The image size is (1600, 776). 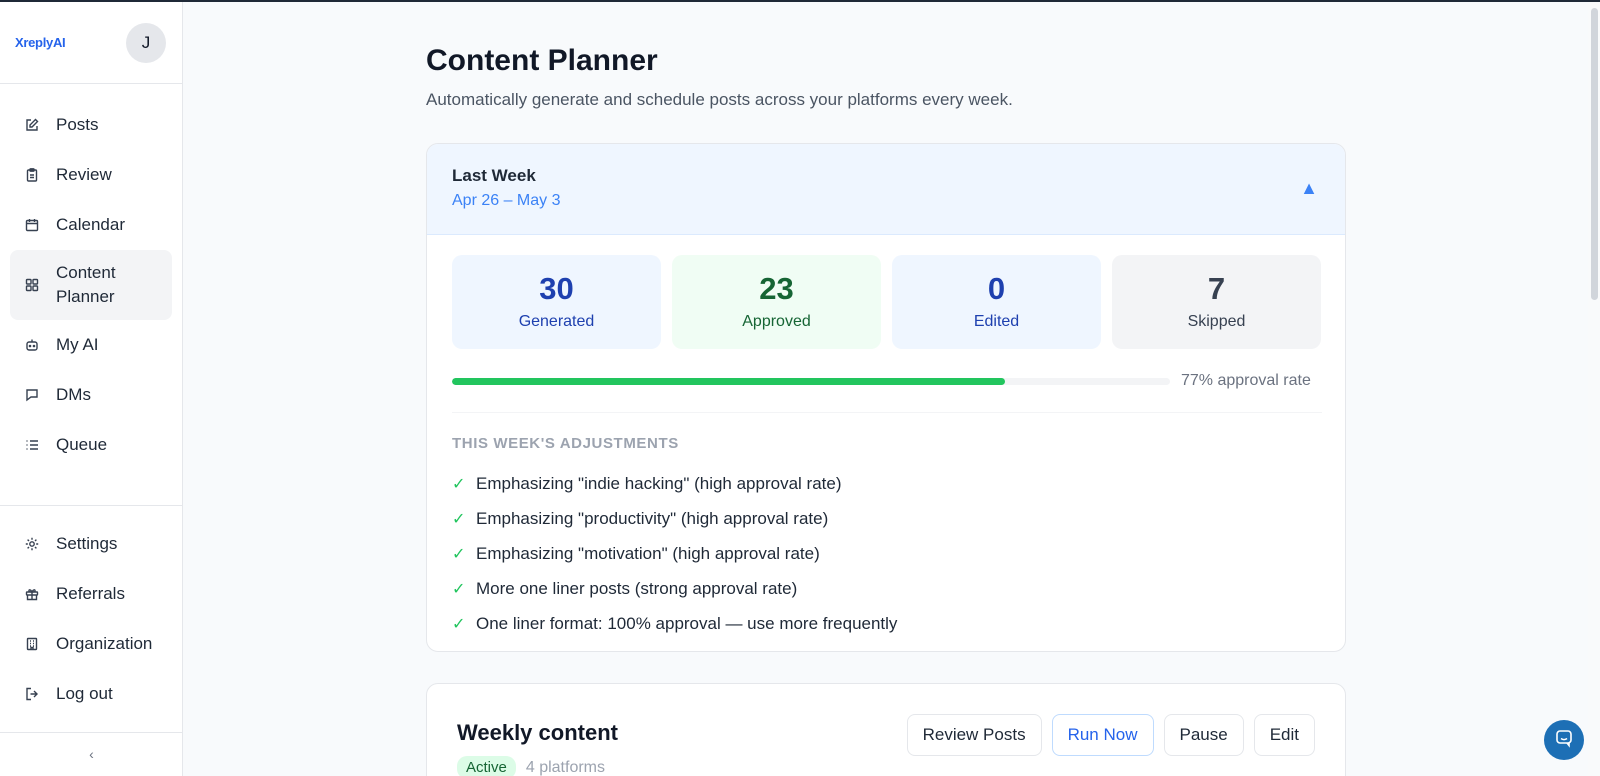 I want to click on sidebar-item-posts: Posts, so click(x=91, y=125).